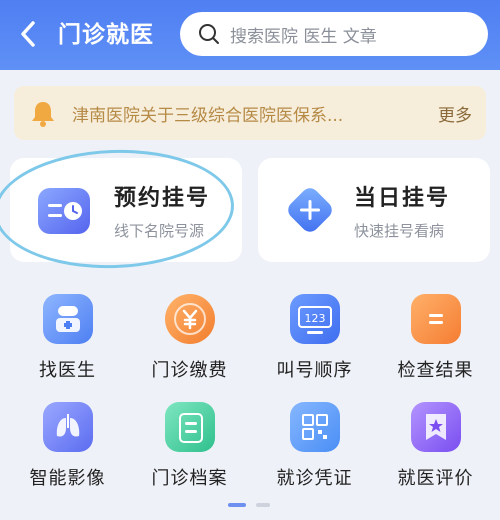 Image resolution: width=500 pixels, height=520 pixels. I want to click on archive-icon, so click(189, 427).